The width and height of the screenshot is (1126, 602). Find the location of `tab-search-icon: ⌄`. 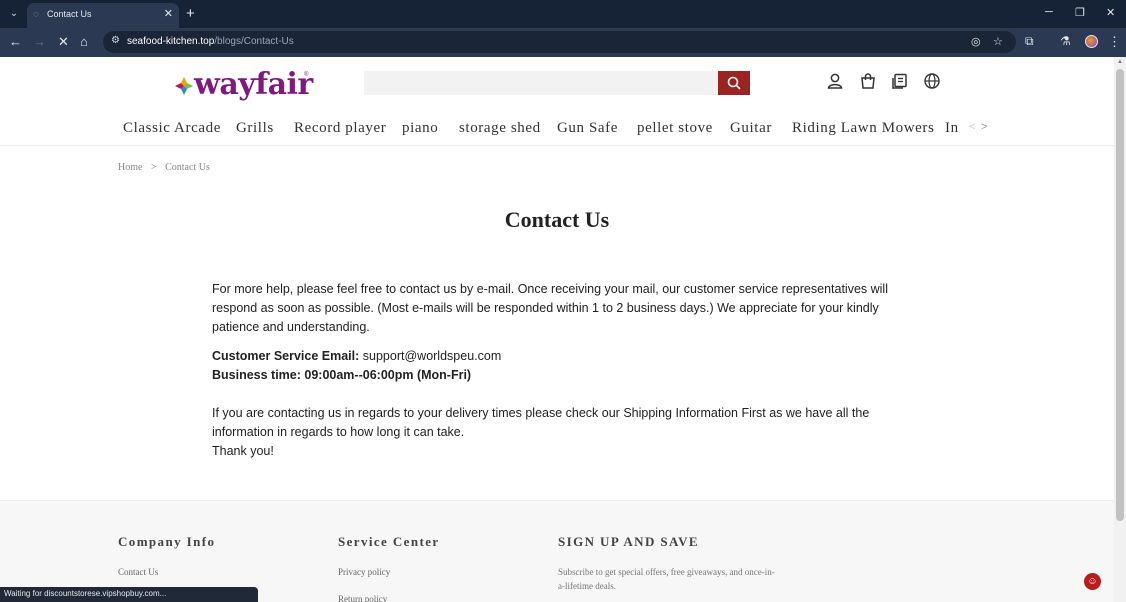

tab-search-icon: ⌄ is located at coordinates (14, 14).